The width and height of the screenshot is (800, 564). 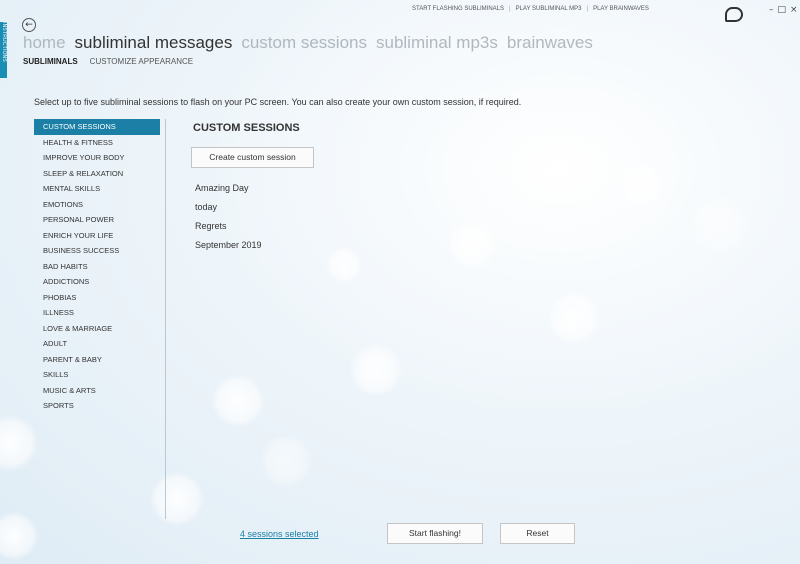 I want to click on window-controls: – □ ×, so click(x=781, y=10).